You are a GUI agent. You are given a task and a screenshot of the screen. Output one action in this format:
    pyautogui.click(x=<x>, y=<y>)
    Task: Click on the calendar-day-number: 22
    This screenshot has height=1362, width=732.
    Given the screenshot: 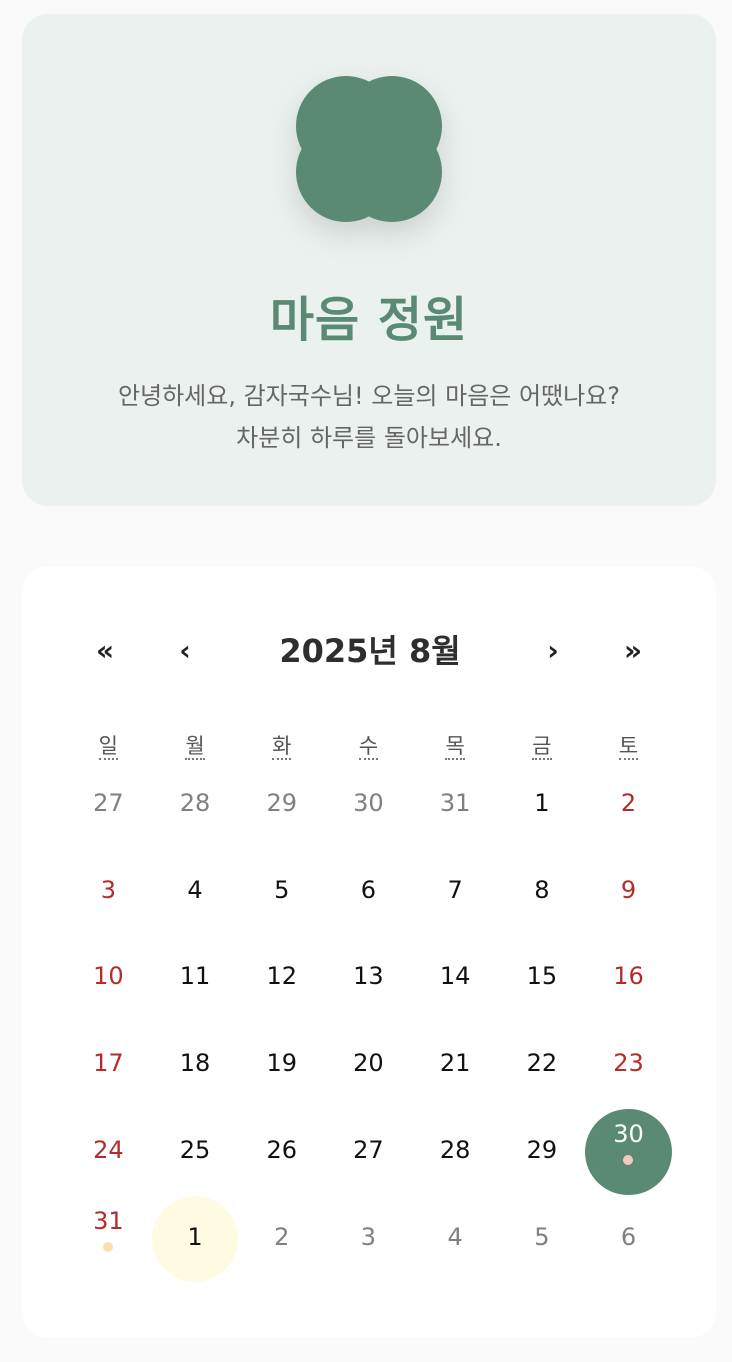 What is the action you would take?
    pyautogui.click(x=542, y=1063)
    